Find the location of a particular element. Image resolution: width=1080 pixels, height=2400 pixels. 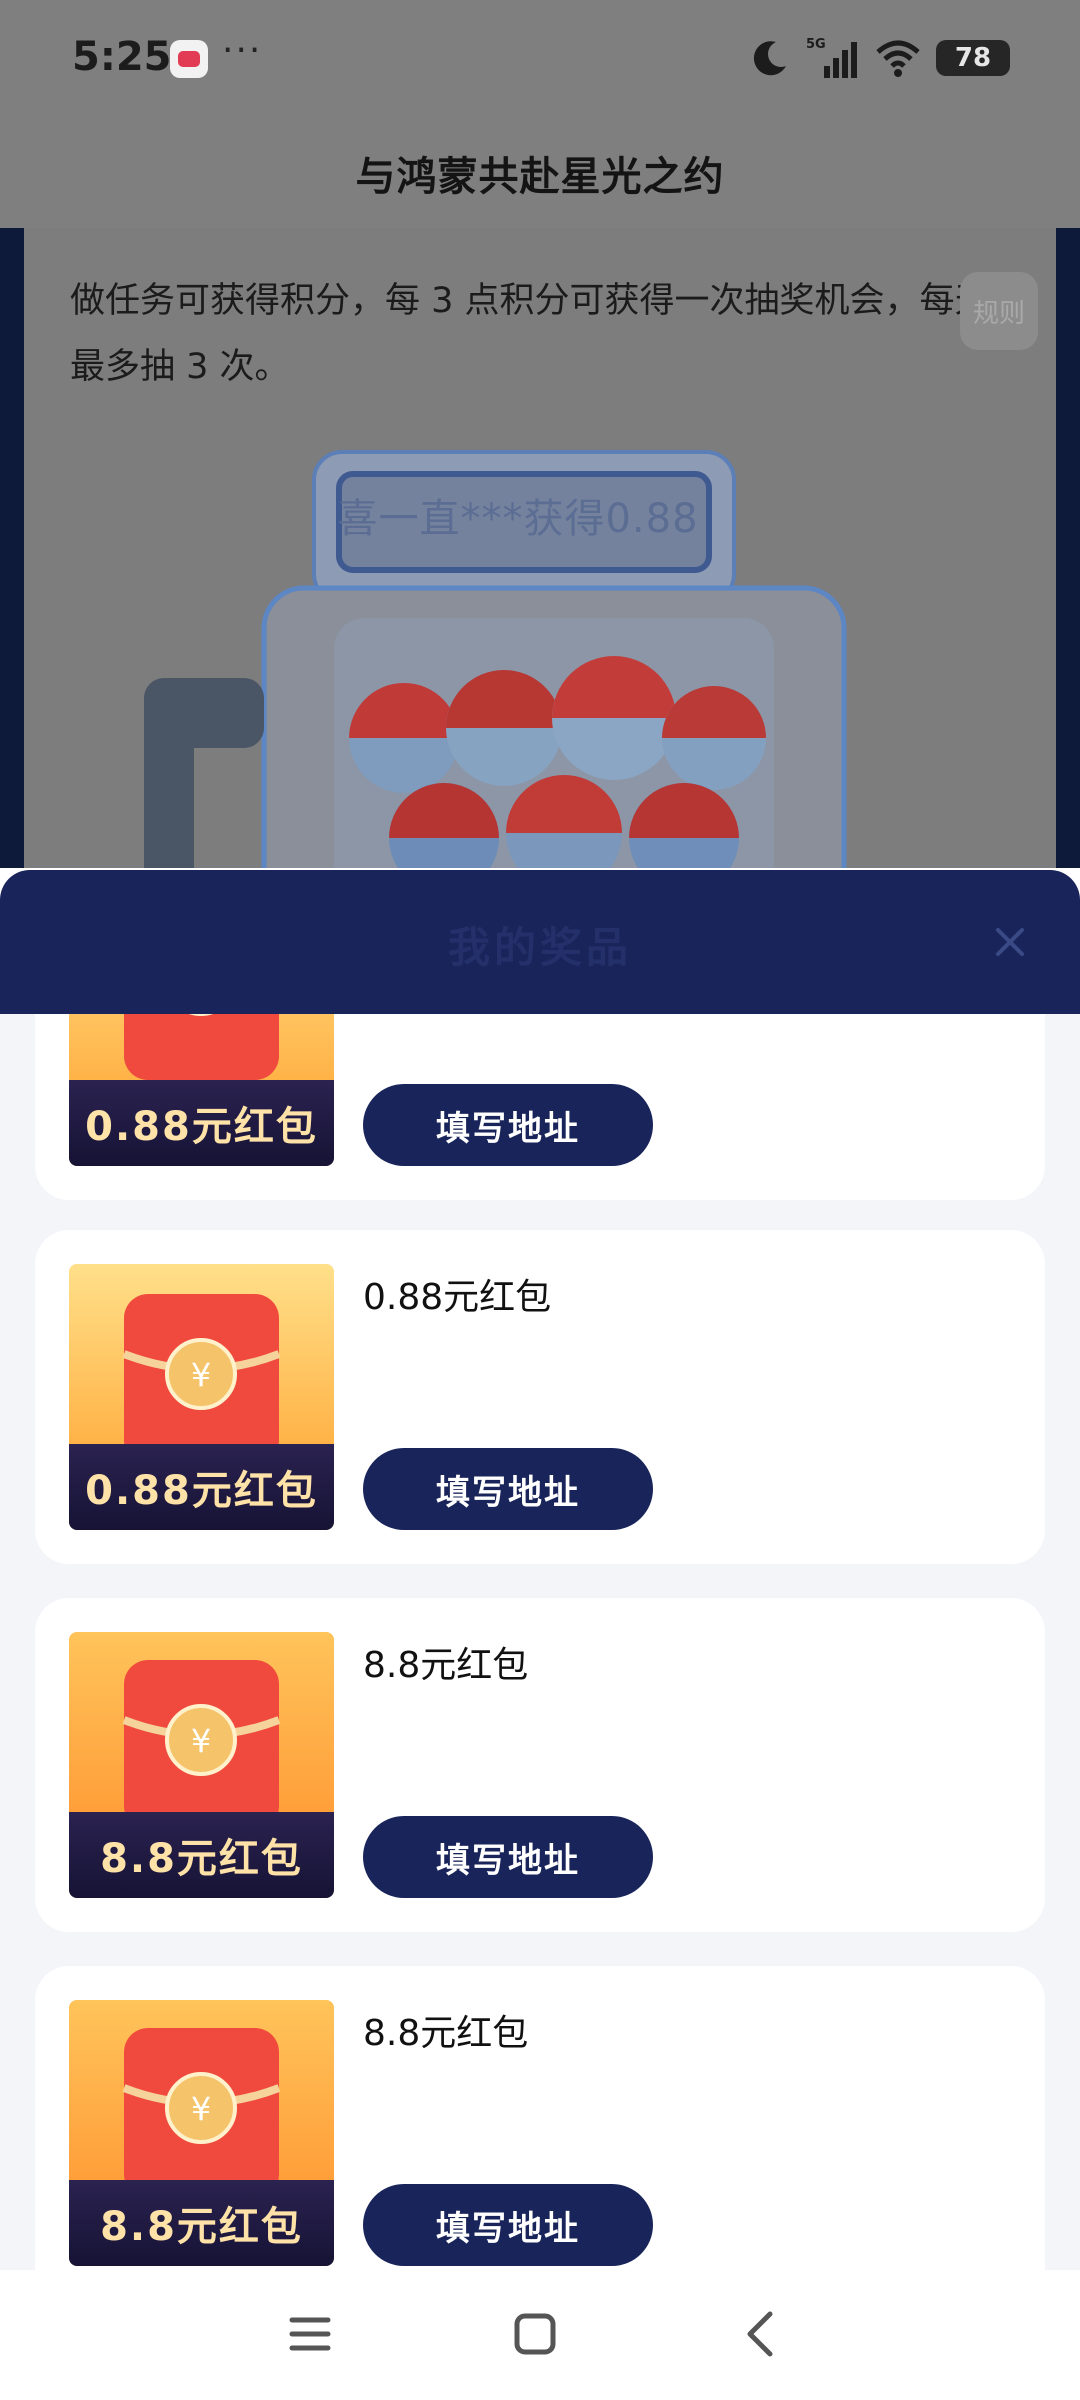

back-icon is located at coordinates (762, 2334).